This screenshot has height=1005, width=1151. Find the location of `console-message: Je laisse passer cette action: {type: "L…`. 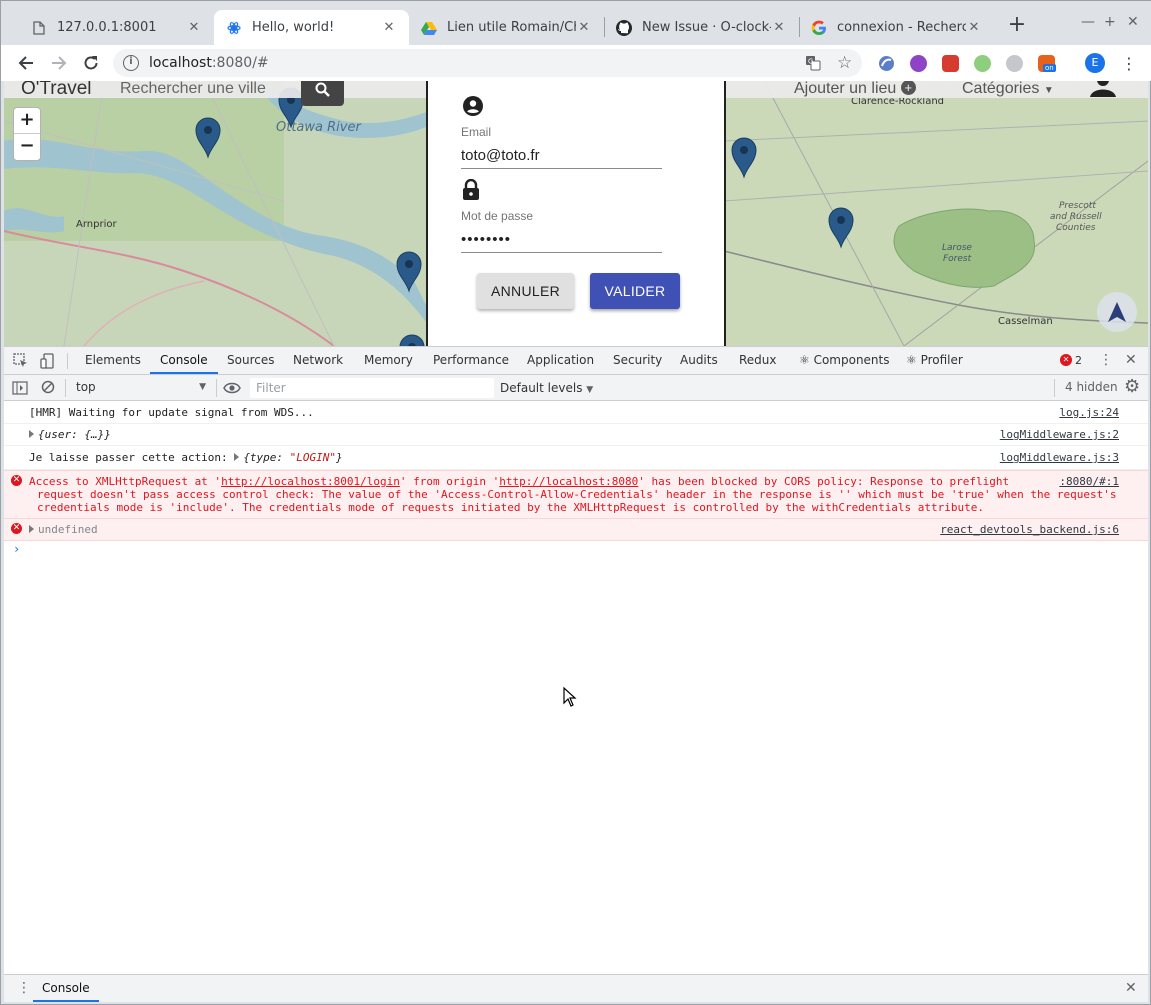

console-message: Je laisse passer cette action: {type: "L… is located at coordinates (576, 458).